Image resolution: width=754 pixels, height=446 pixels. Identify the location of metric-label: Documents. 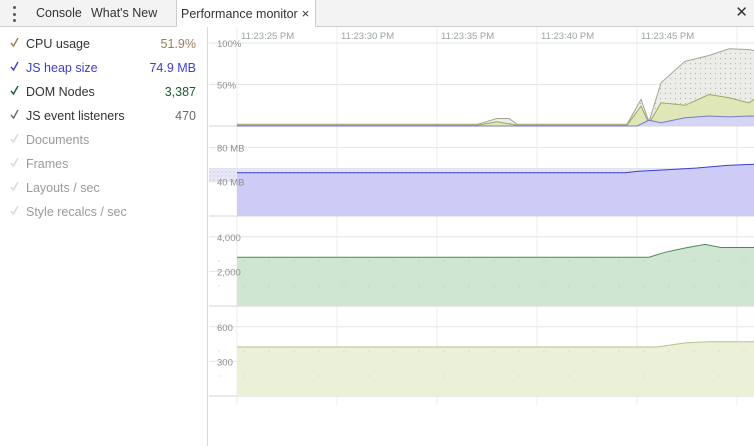
(58, 140).